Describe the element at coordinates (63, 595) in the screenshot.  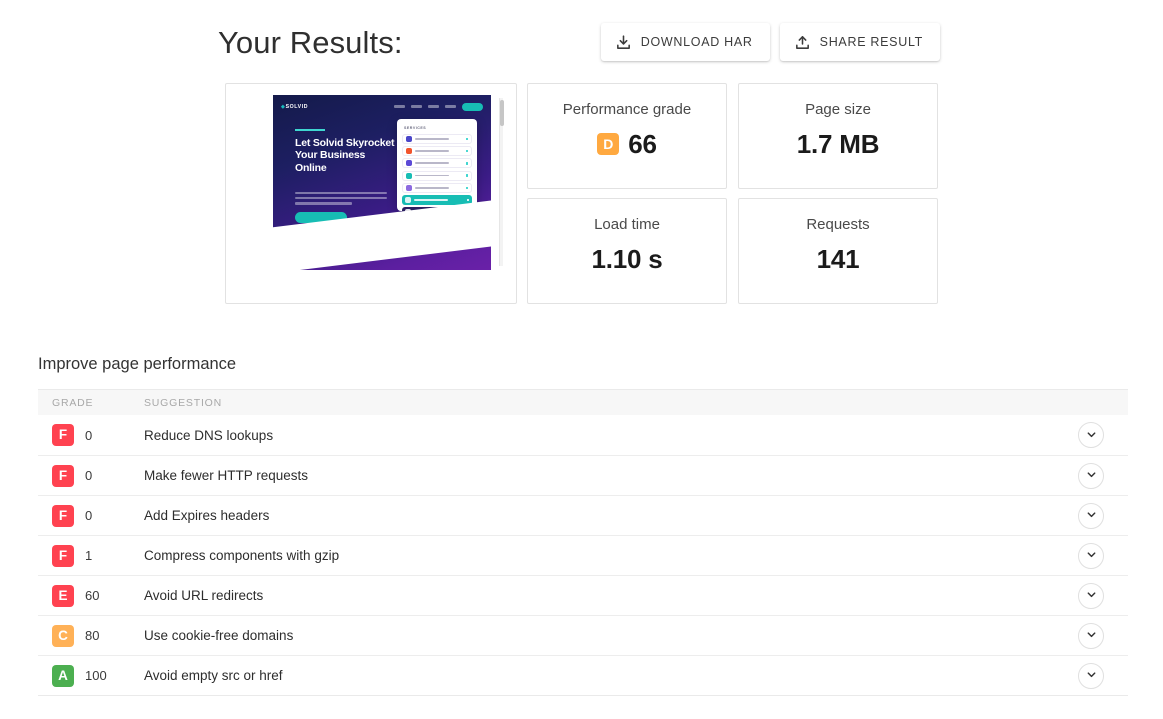
I see `grade-badge: E` at that location.